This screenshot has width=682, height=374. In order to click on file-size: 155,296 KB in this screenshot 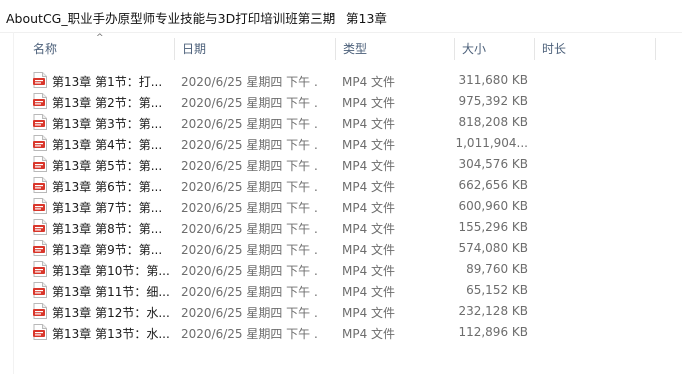, I will do `click(493, 227)`.